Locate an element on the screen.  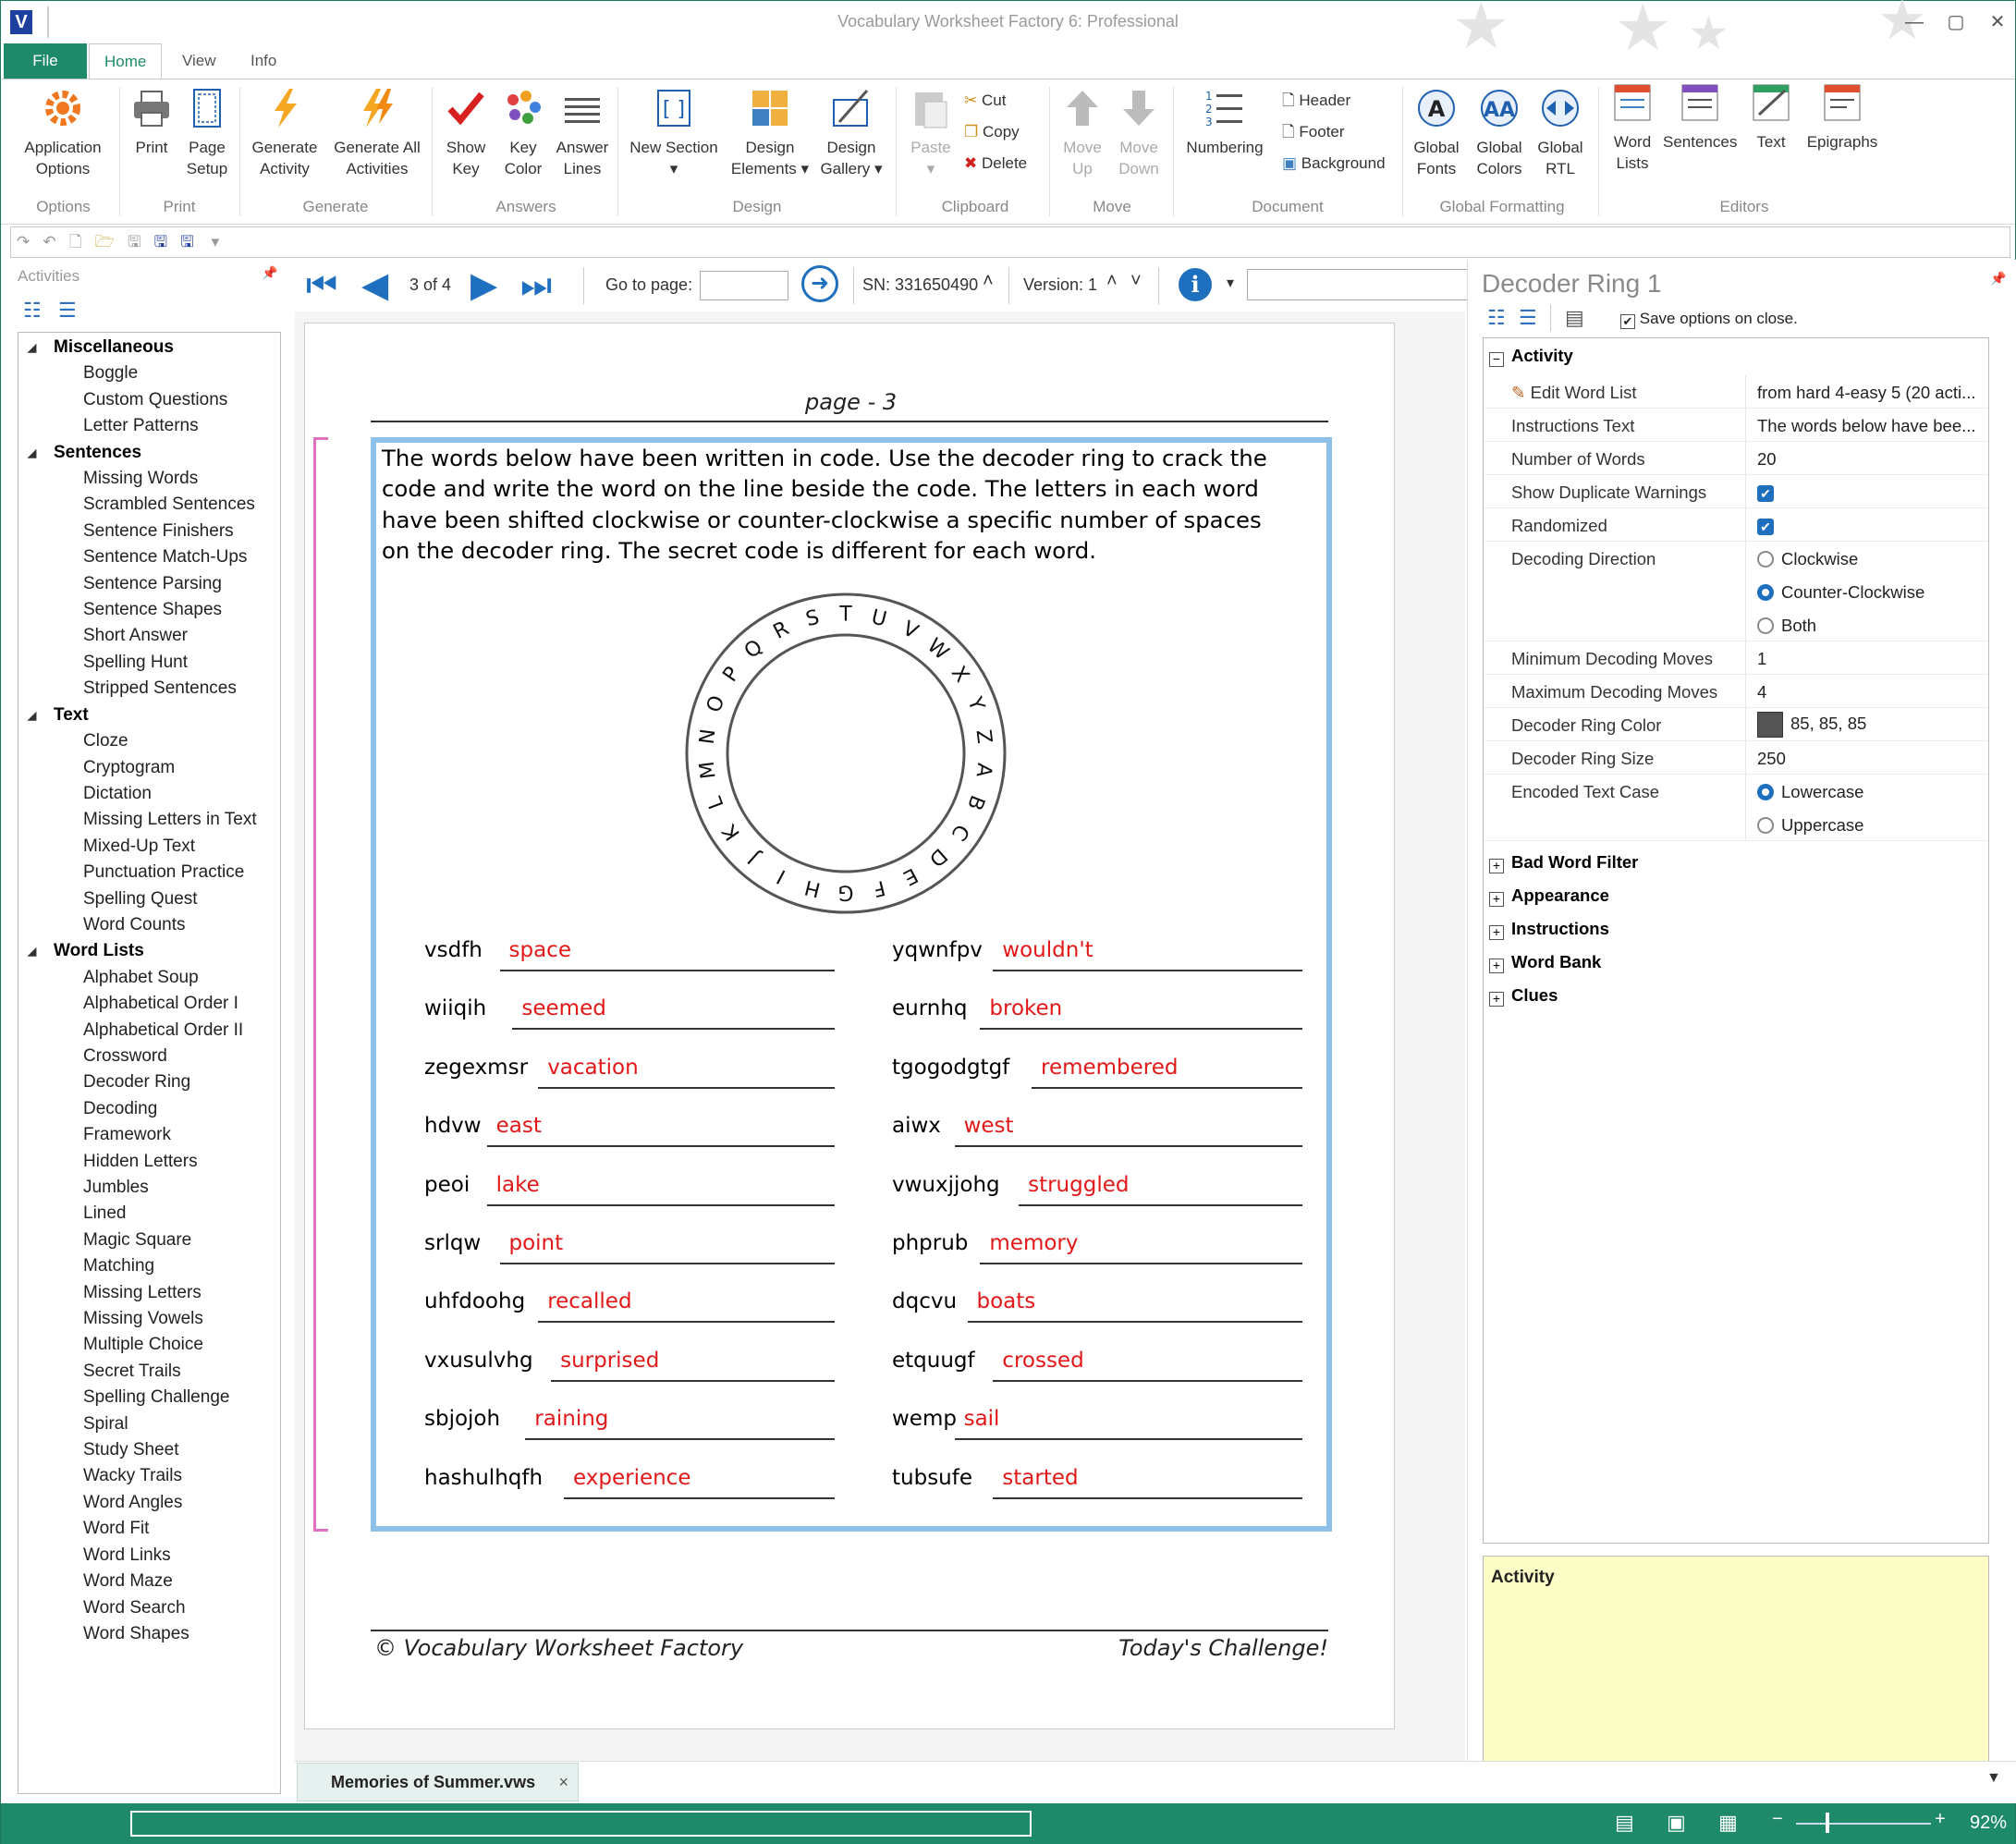
tree-item: Crossword is located at coordinates (149, 1056).